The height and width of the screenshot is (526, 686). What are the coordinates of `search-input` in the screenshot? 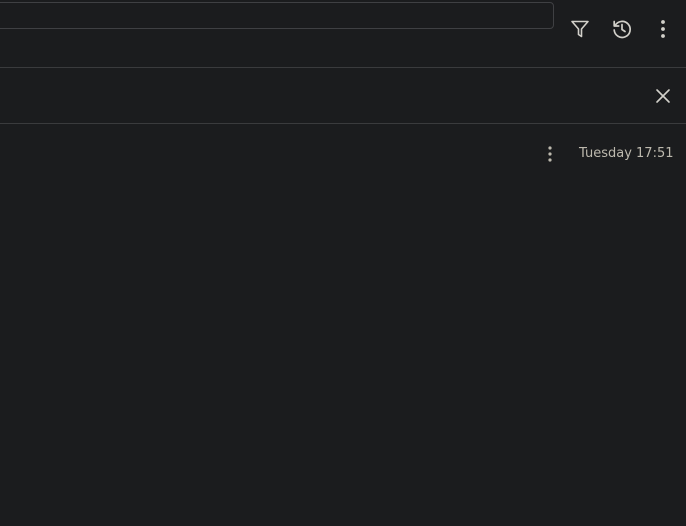 It's located at (277, 15).